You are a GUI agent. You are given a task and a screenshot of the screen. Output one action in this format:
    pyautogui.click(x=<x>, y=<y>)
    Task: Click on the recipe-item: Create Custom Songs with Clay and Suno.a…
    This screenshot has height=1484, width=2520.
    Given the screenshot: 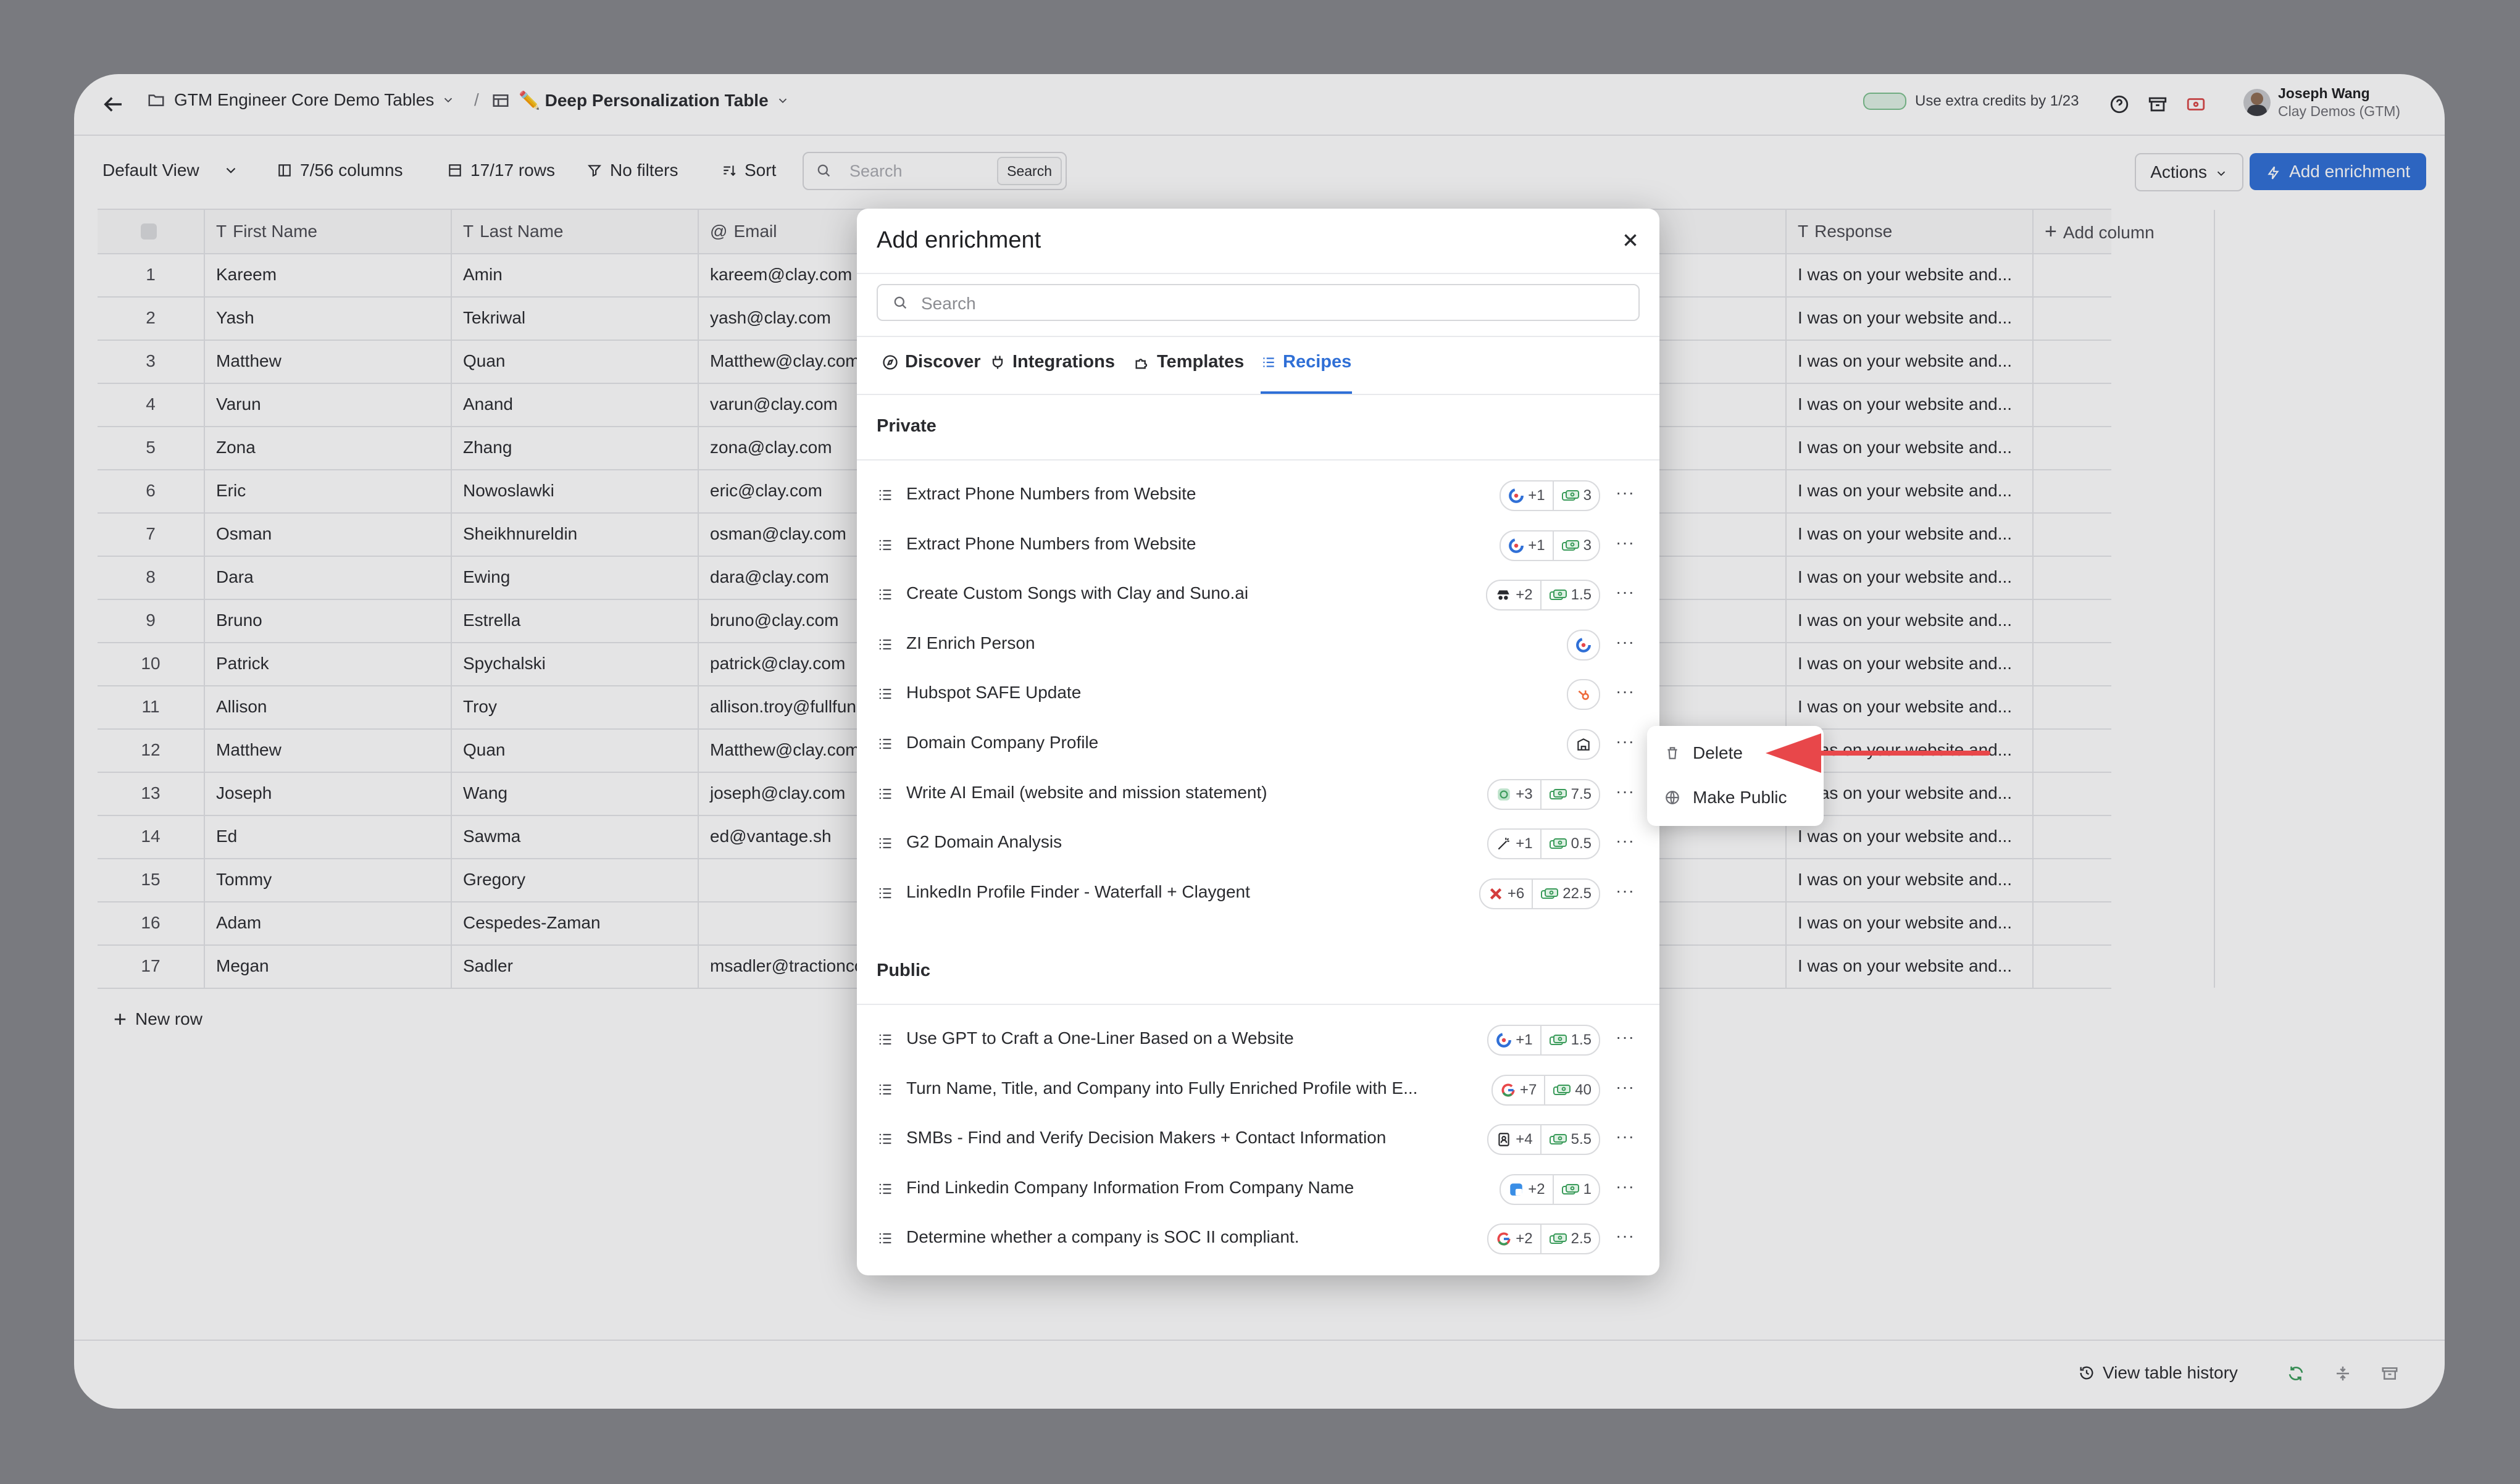 What is the action you would take?
    pyautogui.click(x=1258, y=594)
    